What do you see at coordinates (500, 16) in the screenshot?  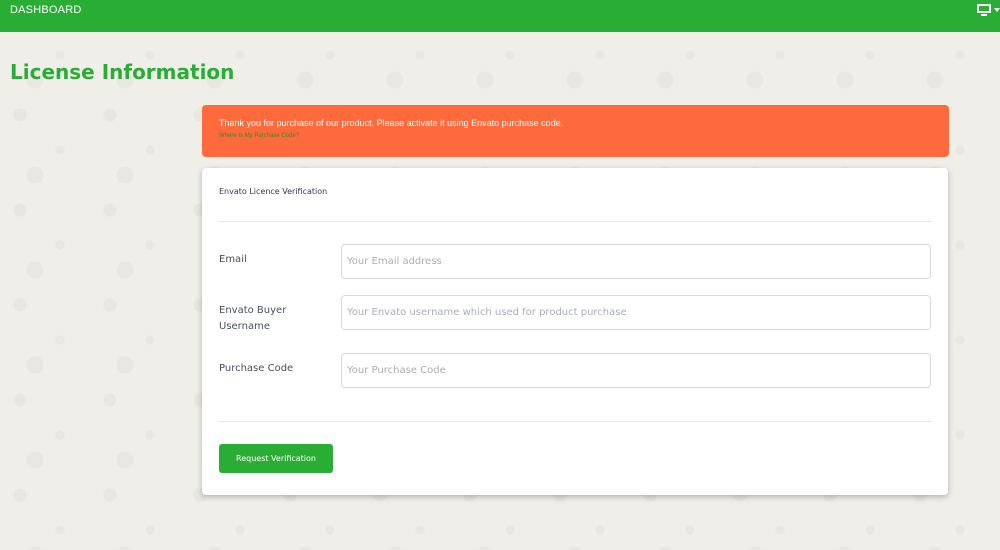 I see `top-navbar: DASHBOARD` at bounding box center [500, 16].